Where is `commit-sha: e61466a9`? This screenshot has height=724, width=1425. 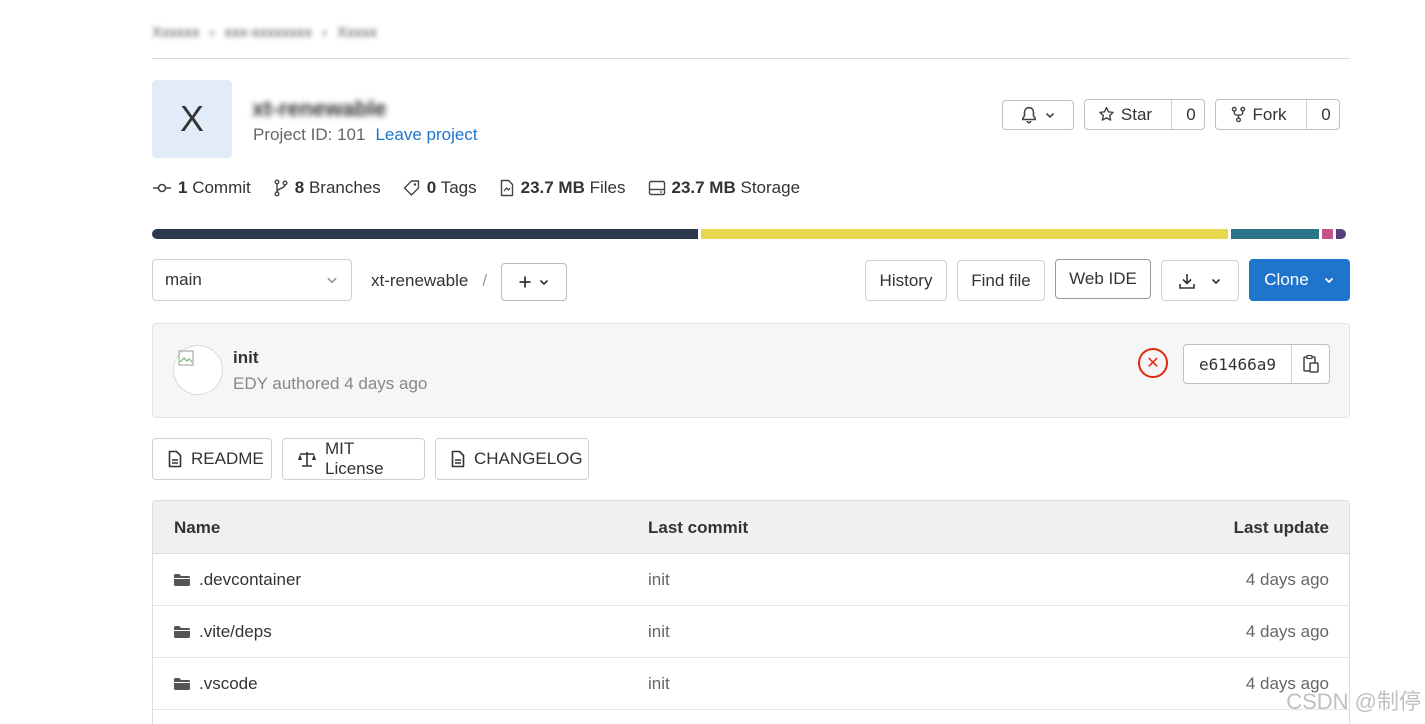
commit-sha: e61466a9 is located at coordinates (1237, 364).